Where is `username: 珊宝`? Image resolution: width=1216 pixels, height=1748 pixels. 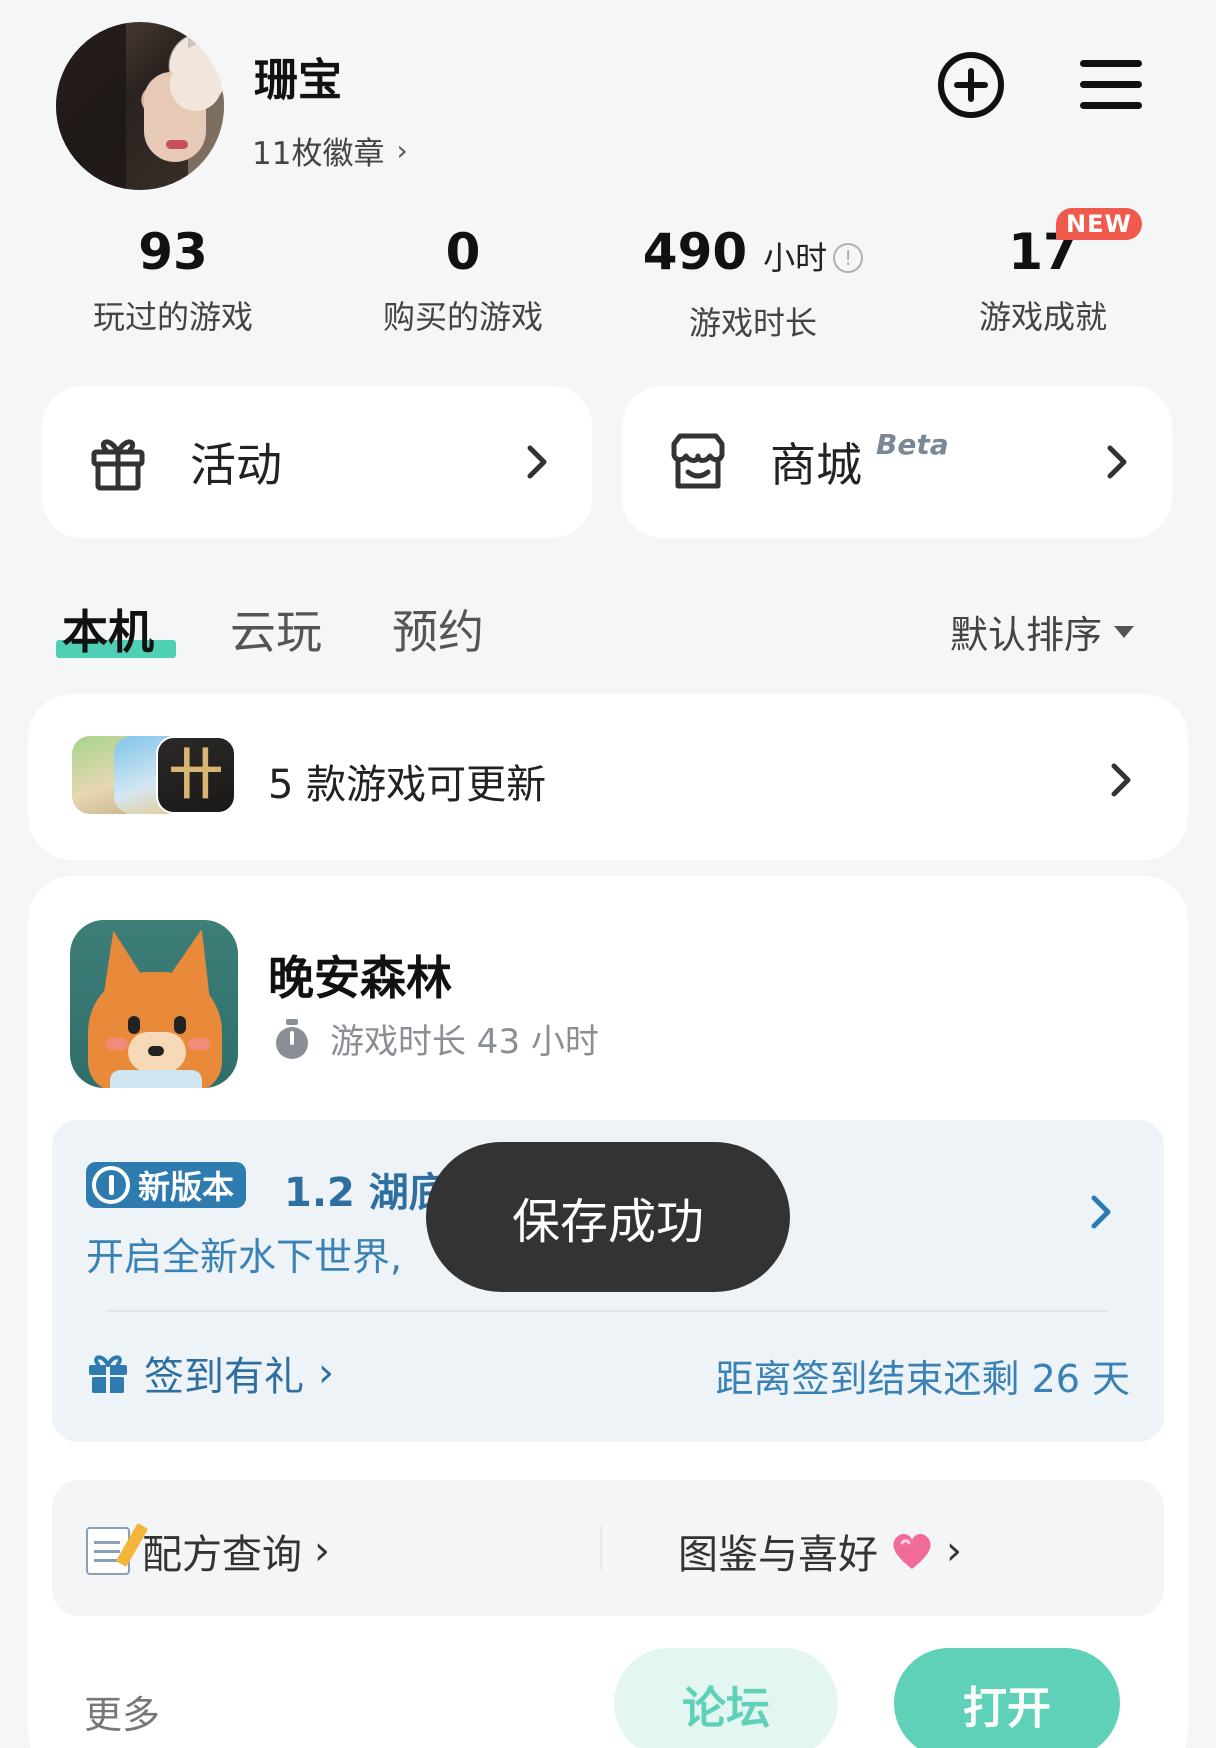
username: 珊宝 is located at coordinates (298, 76).